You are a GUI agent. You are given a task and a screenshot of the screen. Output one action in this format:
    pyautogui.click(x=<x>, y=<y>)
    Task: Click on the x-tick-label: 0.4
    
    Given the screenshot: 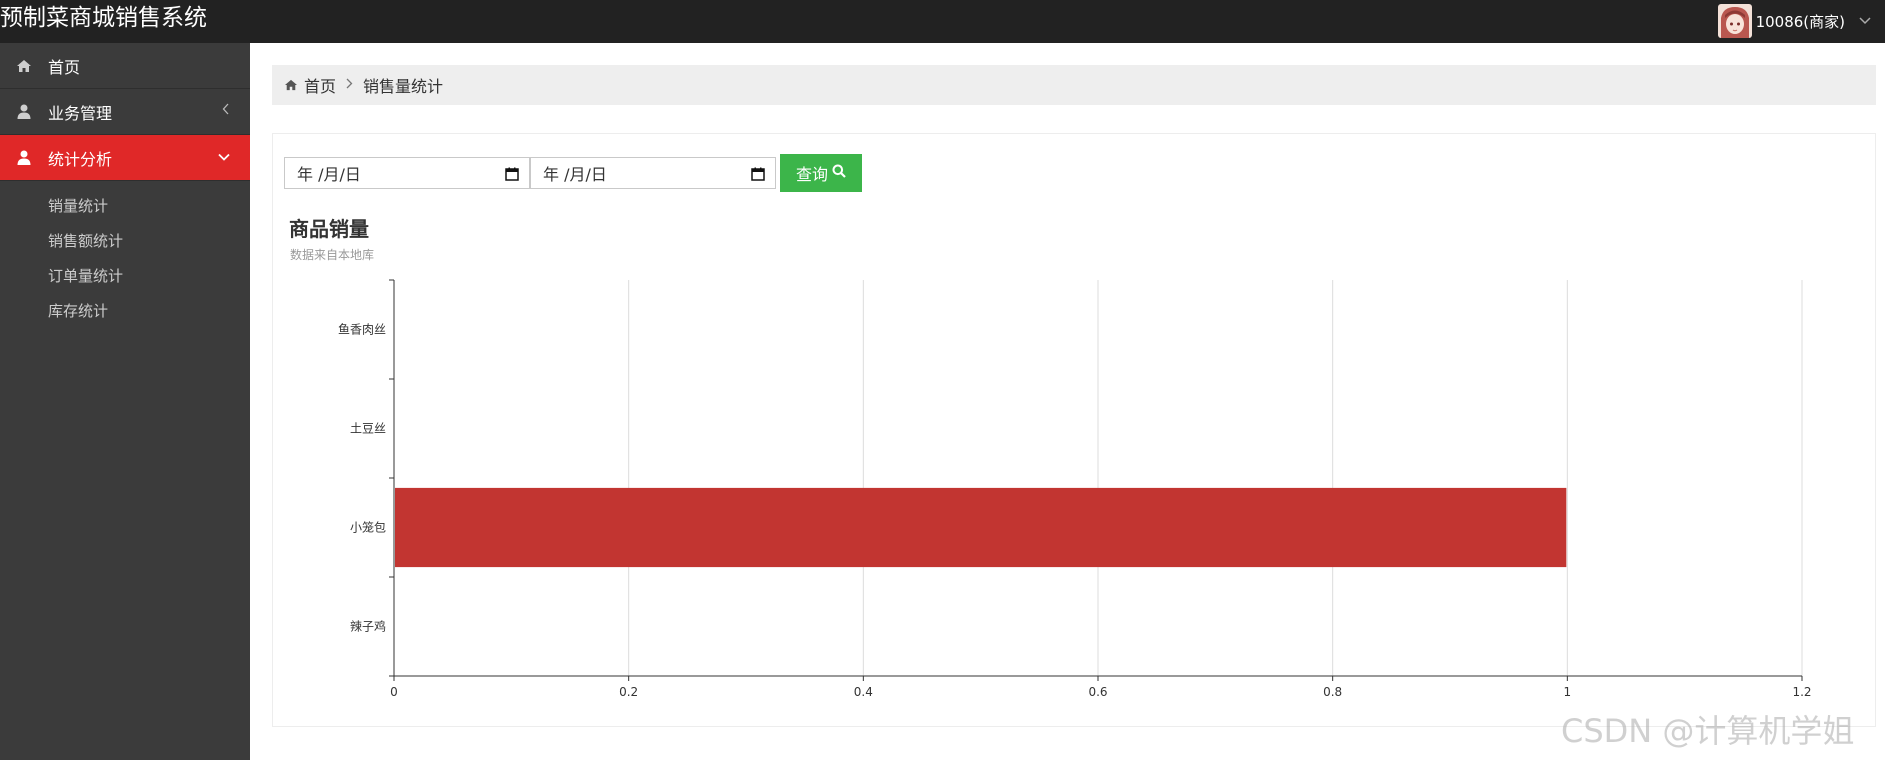 What is the action you would take?
    pyautogui.click(x=863, y=692)
    